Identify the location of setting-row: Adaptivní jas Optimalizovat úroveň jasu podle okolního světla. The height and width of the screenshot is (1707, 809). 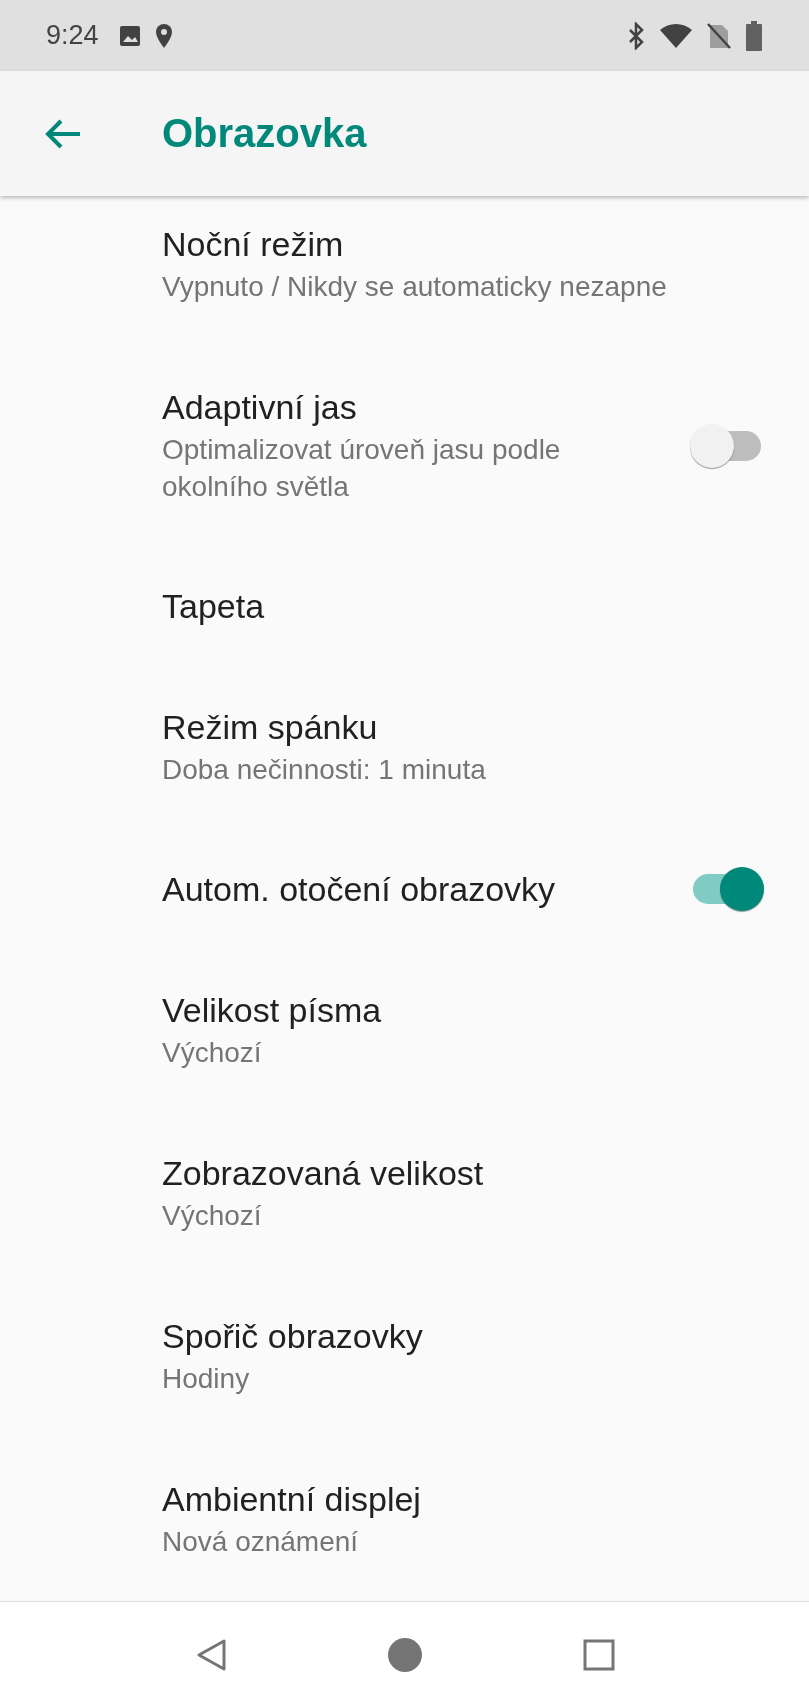
(404, 446).